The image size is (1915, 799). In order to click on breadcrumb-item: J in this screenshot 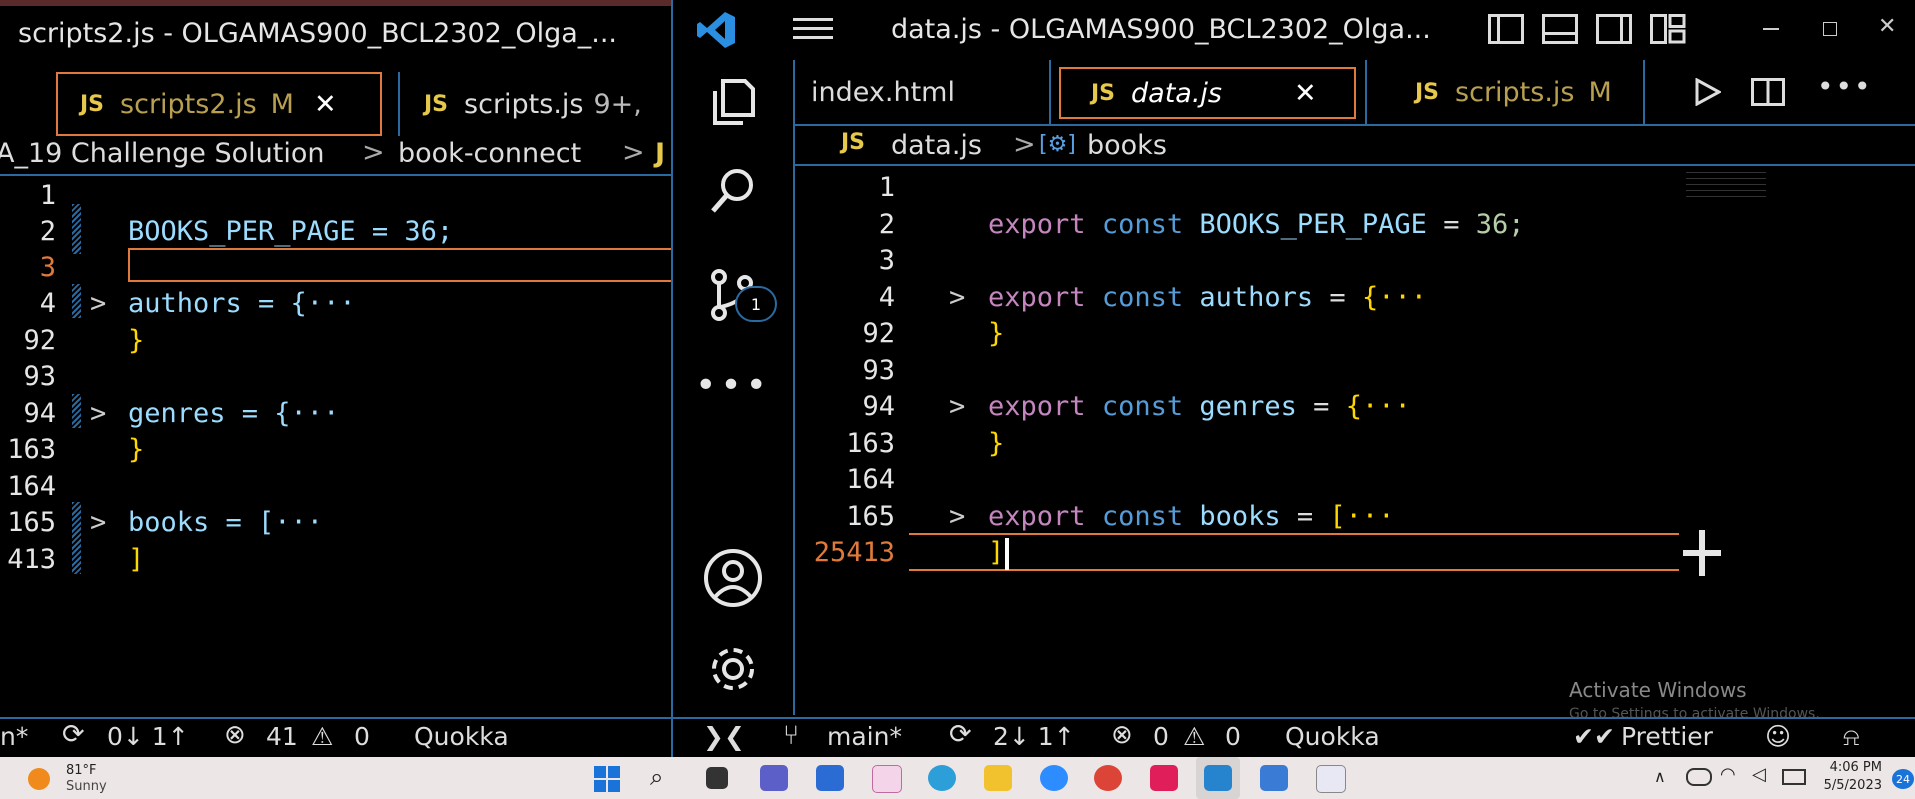, I will do `click(660, 153)`.